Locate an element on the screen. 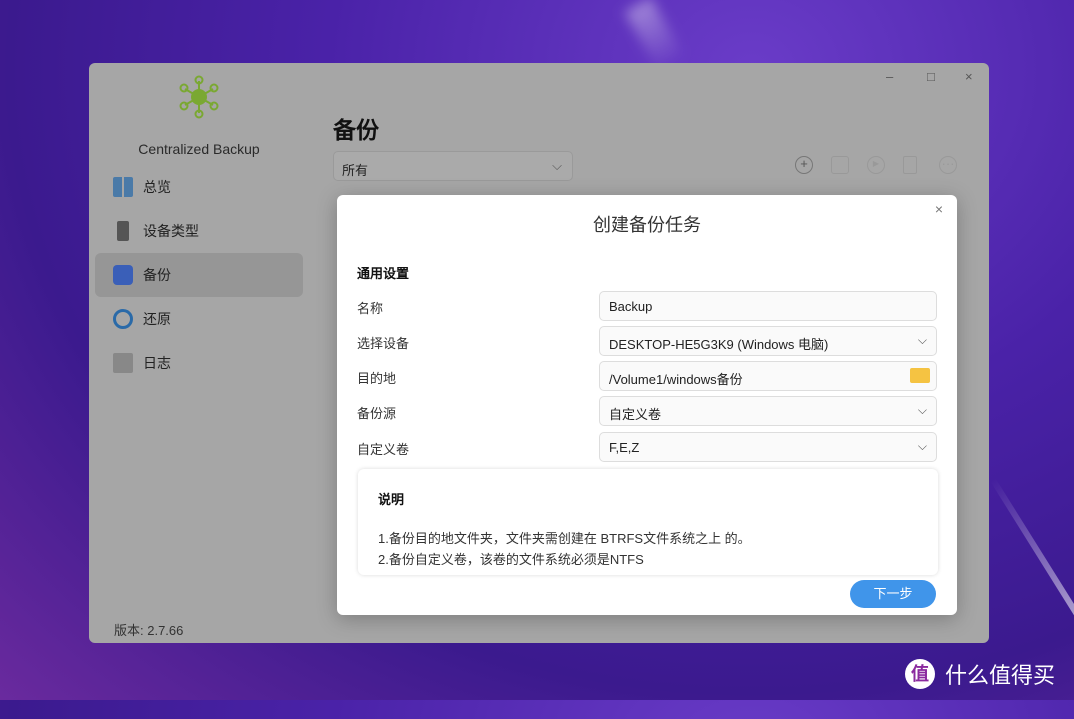 The image size is (1074, 719). app-logo-icon is located at coordinates (199, 97).